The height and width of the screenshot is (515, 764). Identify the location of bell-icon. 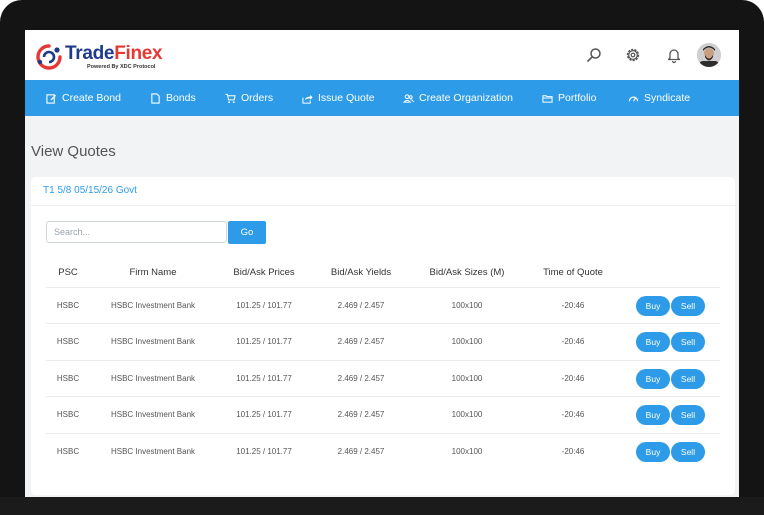
(674, 55).